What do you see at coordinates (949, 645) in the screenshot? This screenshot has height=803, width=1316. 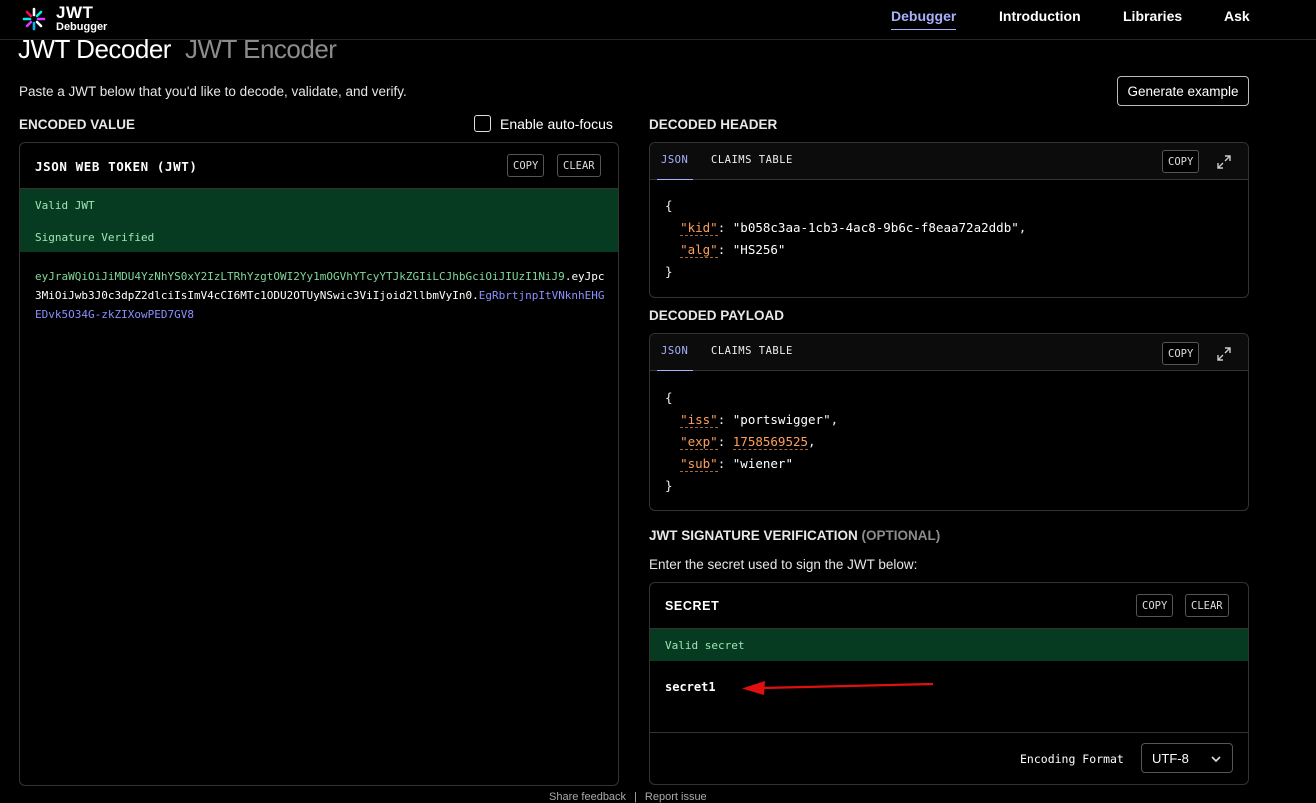 I see `secret-status-bar: Valid secret` at bounding box center [949, 645].